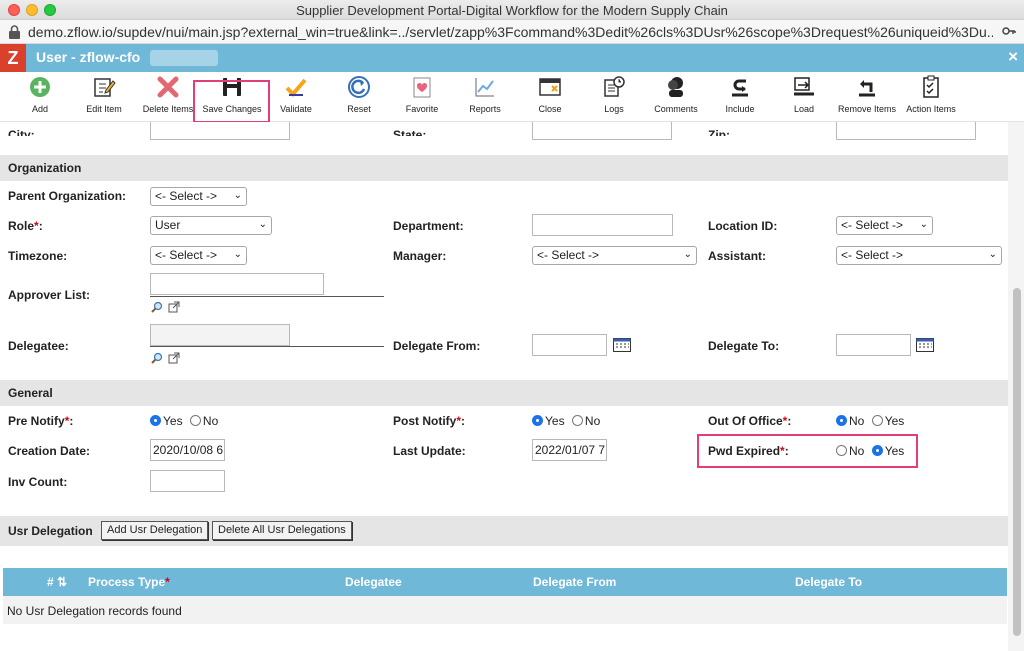 This screenshot has height=651, width=1024. Describe the element at coordinates (49, 295) in the screenshot. I see `approver-list-label: Approver List:` at that location.